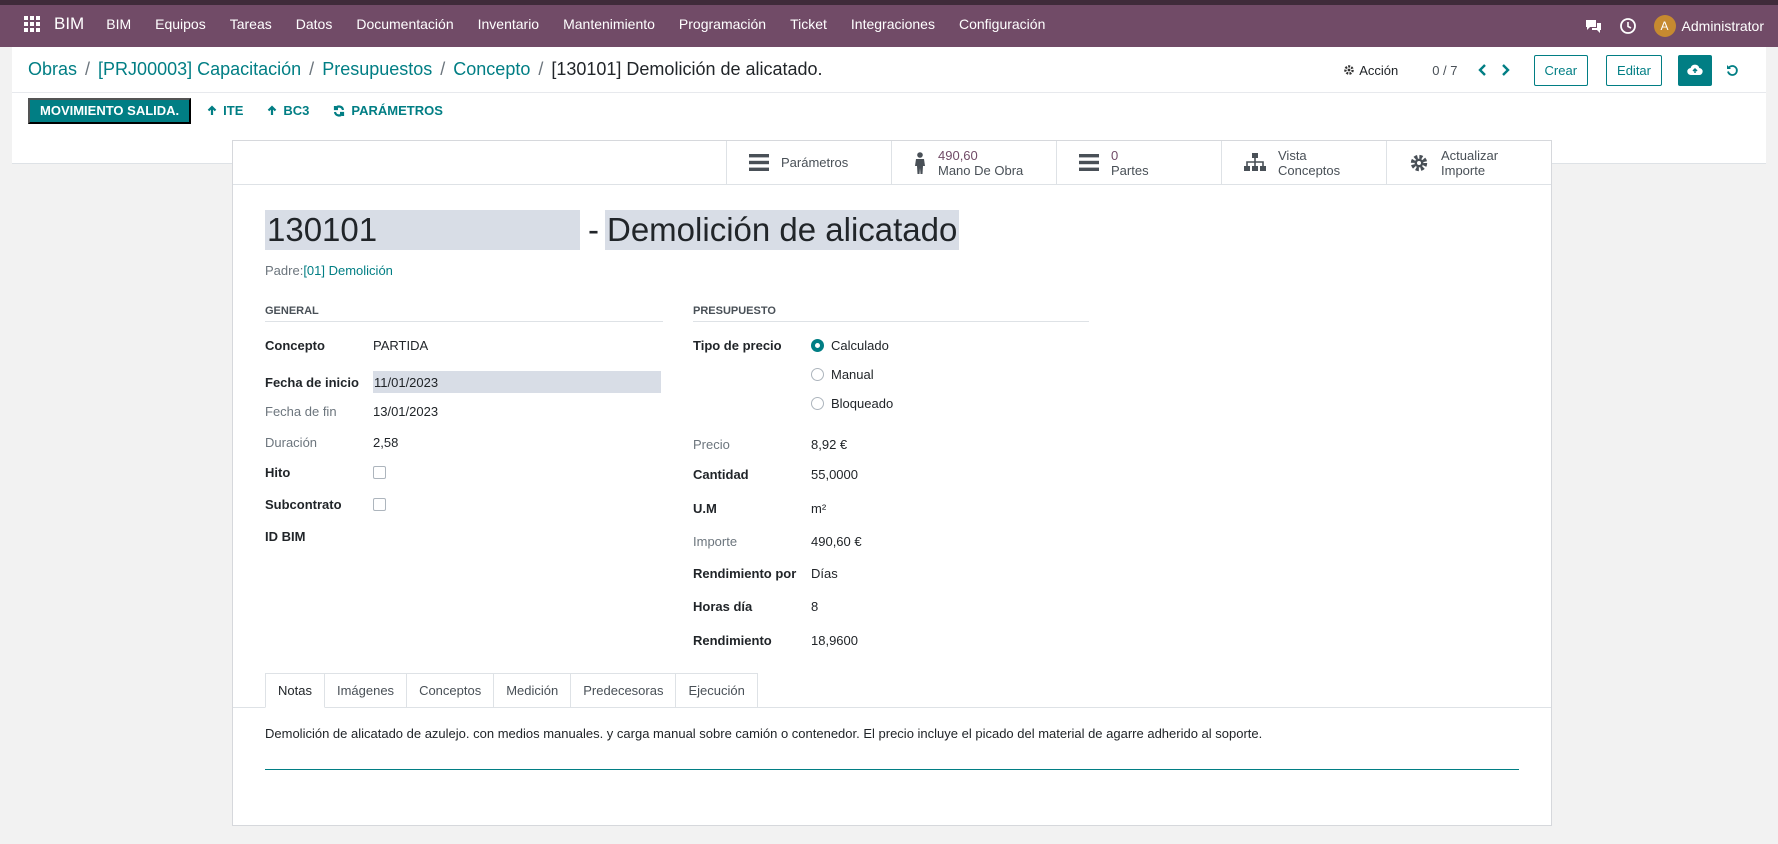  I want to click on bim-id-label: ID BIM, so click(285, 536).